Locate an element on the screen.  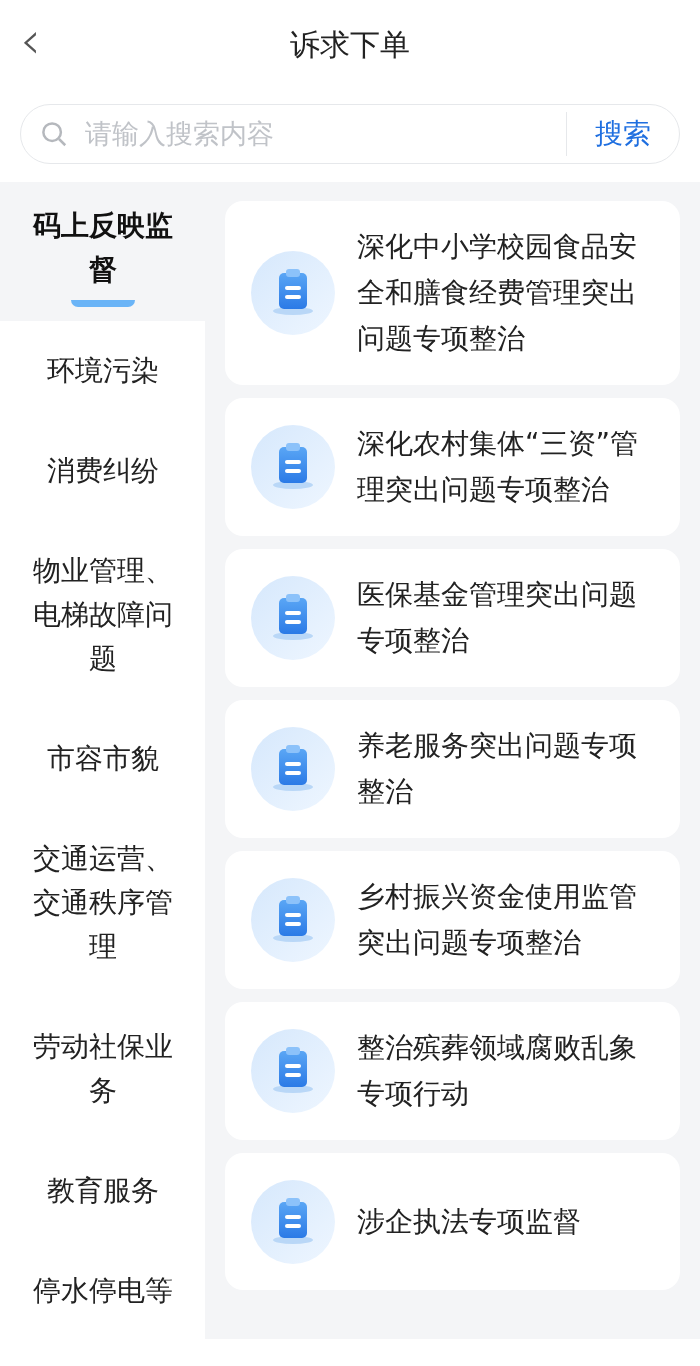
category-item: 劳动社保业务 is located at coordinates (102, 1069).